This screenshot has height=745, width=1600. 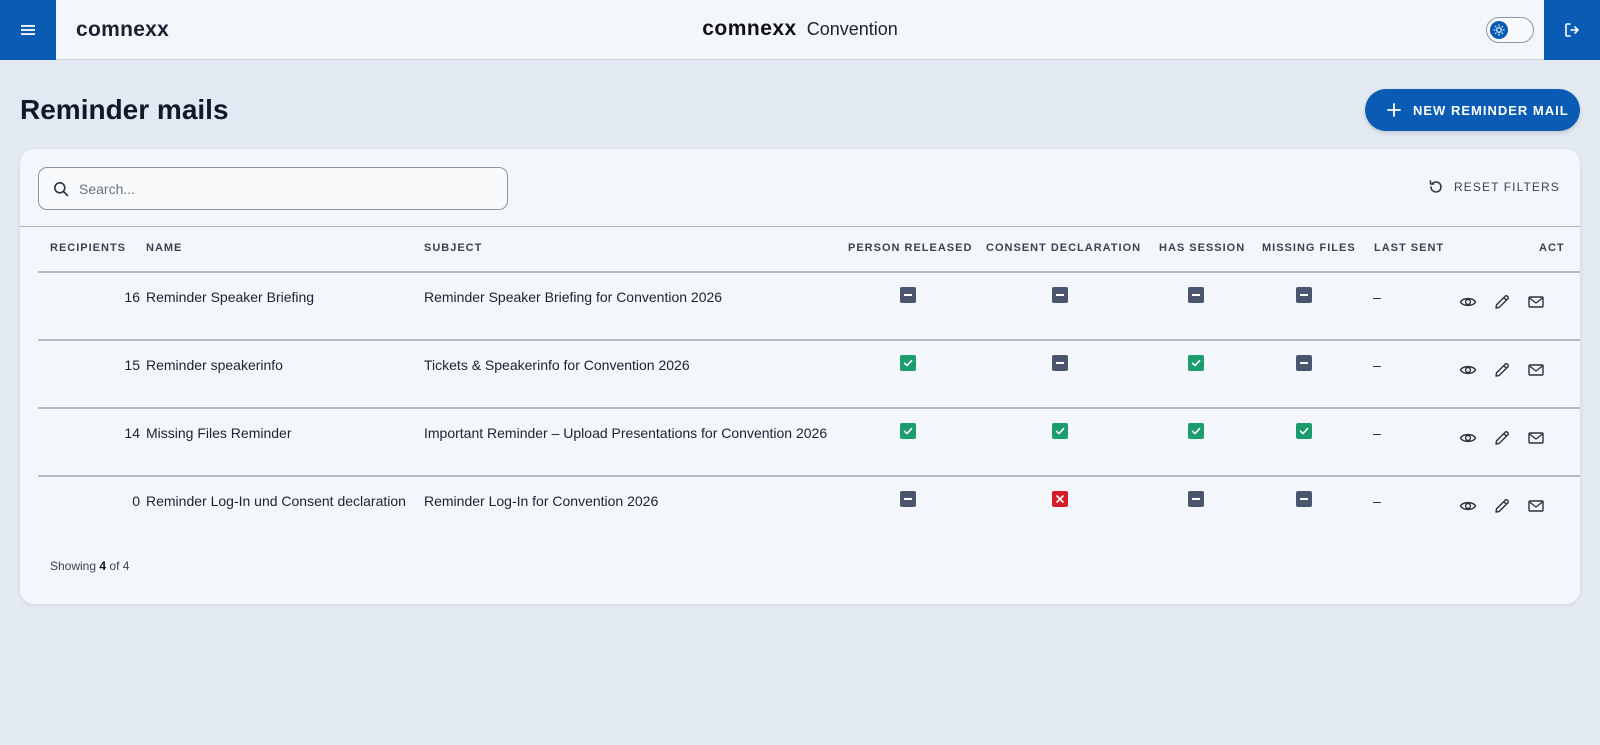 I want to click on column-header-has-session: HAS SESSION, so click(x=1202, y=248).